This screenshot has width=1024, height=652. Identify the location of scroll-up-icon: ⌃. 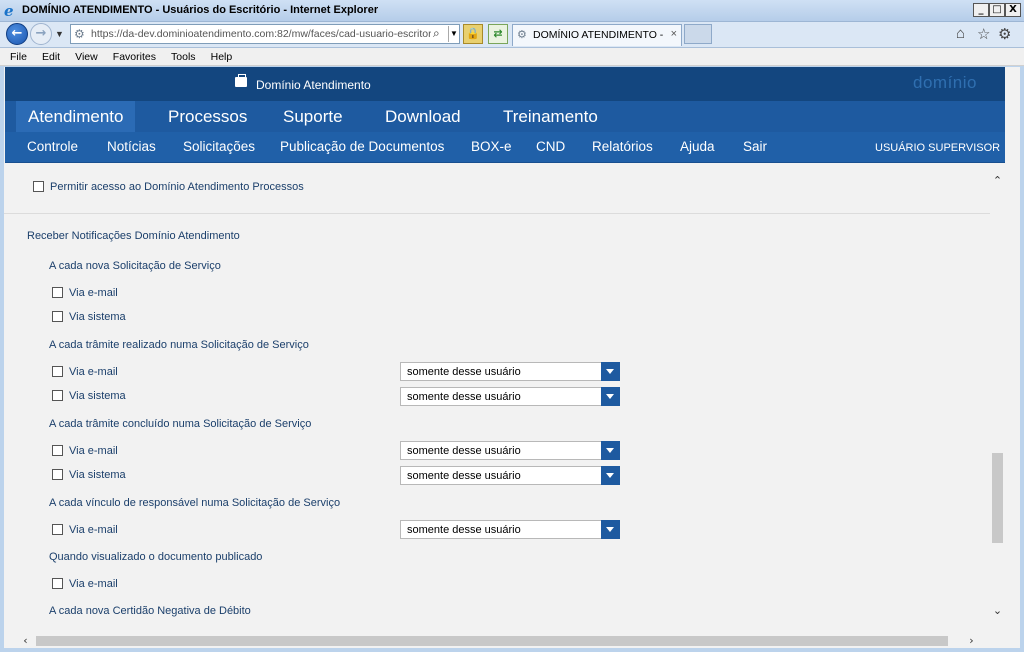
(997, 180).